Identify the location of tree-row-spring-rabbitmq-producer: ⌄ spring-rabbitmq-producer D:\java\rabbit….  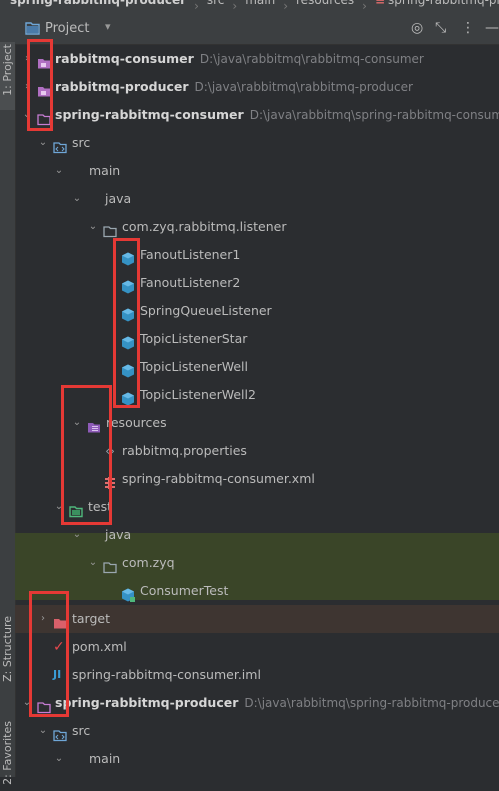
(257, 703).